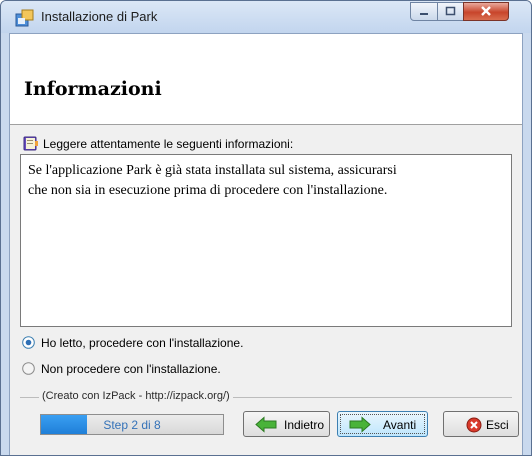  I want to click on radio-selected-icon, so click(28, 342).